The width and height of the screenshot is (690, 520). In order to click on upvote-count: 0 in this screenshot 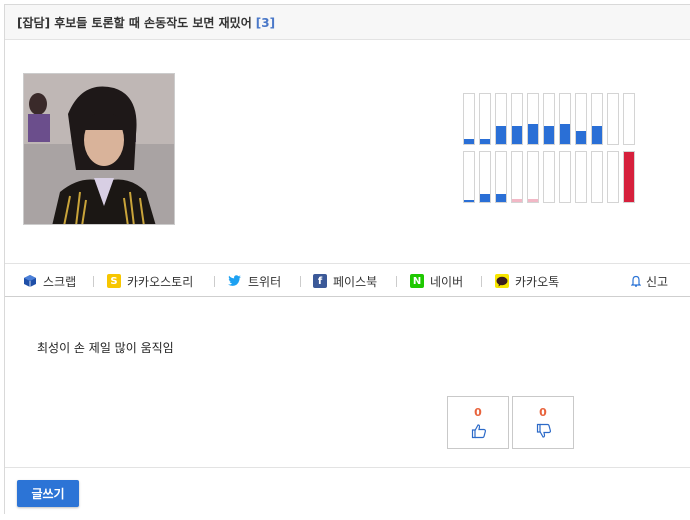, I will do `click(478, 412)`.